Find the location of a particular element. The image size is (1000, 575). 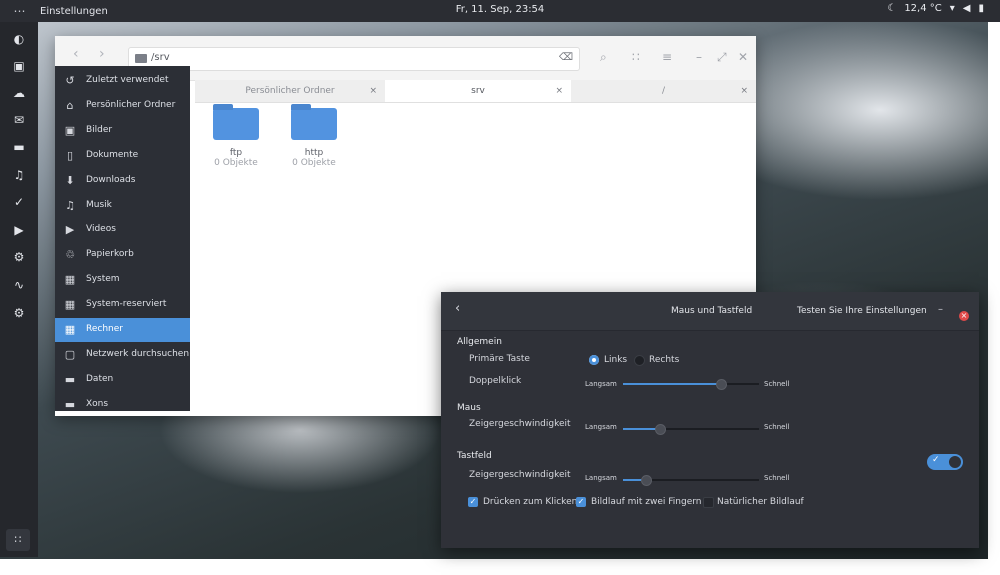

section-mouse: Maus is located at coordinates (469, 408).